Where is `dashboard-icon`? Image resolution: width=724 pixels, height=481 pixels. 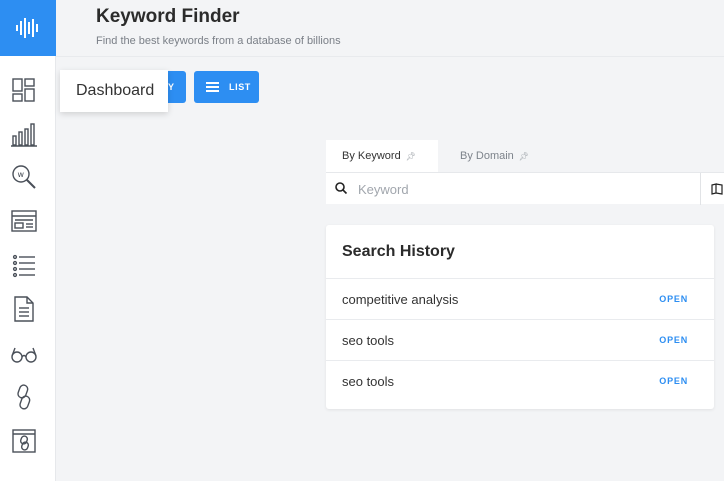 dashboard-icon is located at coordinates (23, 90).